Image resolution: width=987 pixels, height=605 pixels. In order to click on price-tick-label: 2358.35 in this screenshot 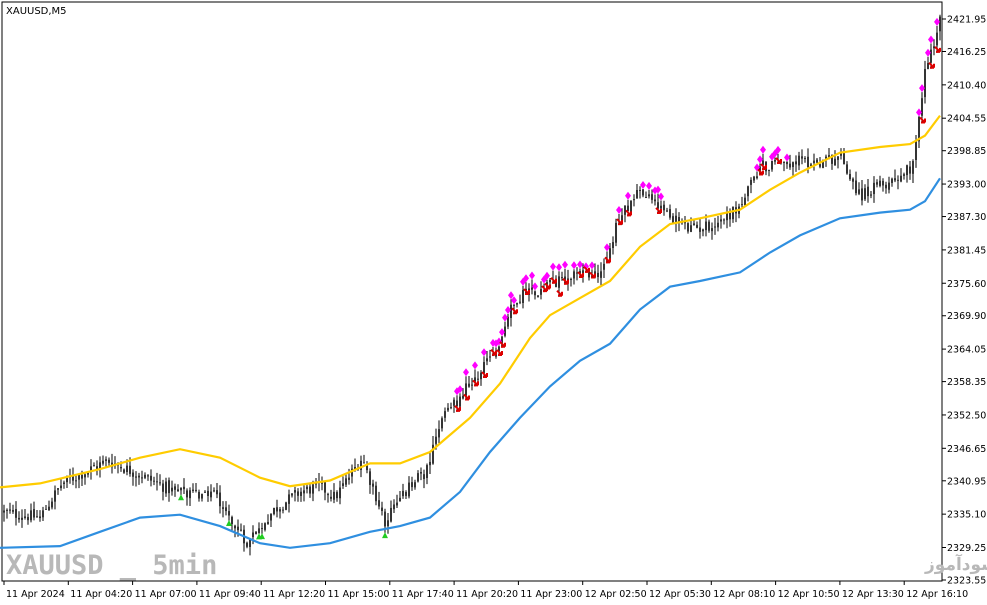, I will do `click(966, 382)`.